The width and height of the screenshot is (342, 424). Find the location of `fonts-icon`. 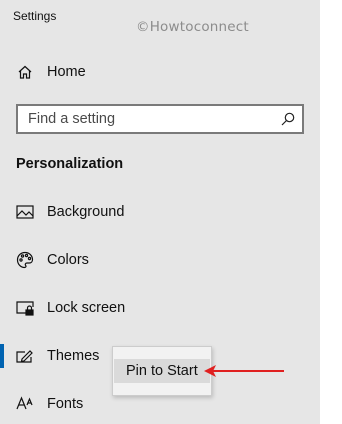

fonts-icon is located at coordinates (25, 404).